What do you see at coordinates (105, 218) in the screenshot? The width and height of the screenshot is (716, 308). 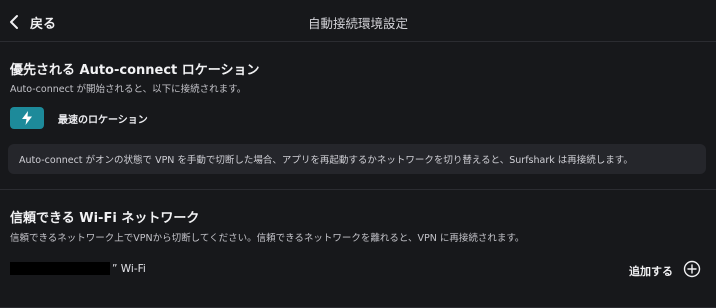 I see `trusted-wifi-title: 信頼できる Wi-Fi ネットワーク` at bounding box center [105, 218].